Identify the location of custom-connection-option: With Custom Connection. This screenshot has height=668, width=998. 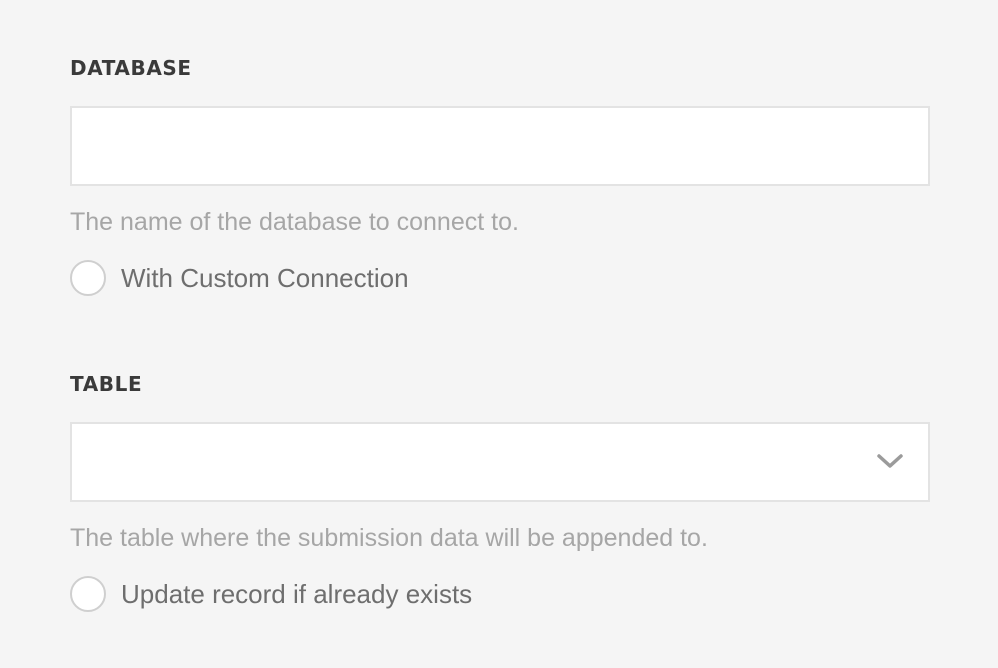
(500, 278).